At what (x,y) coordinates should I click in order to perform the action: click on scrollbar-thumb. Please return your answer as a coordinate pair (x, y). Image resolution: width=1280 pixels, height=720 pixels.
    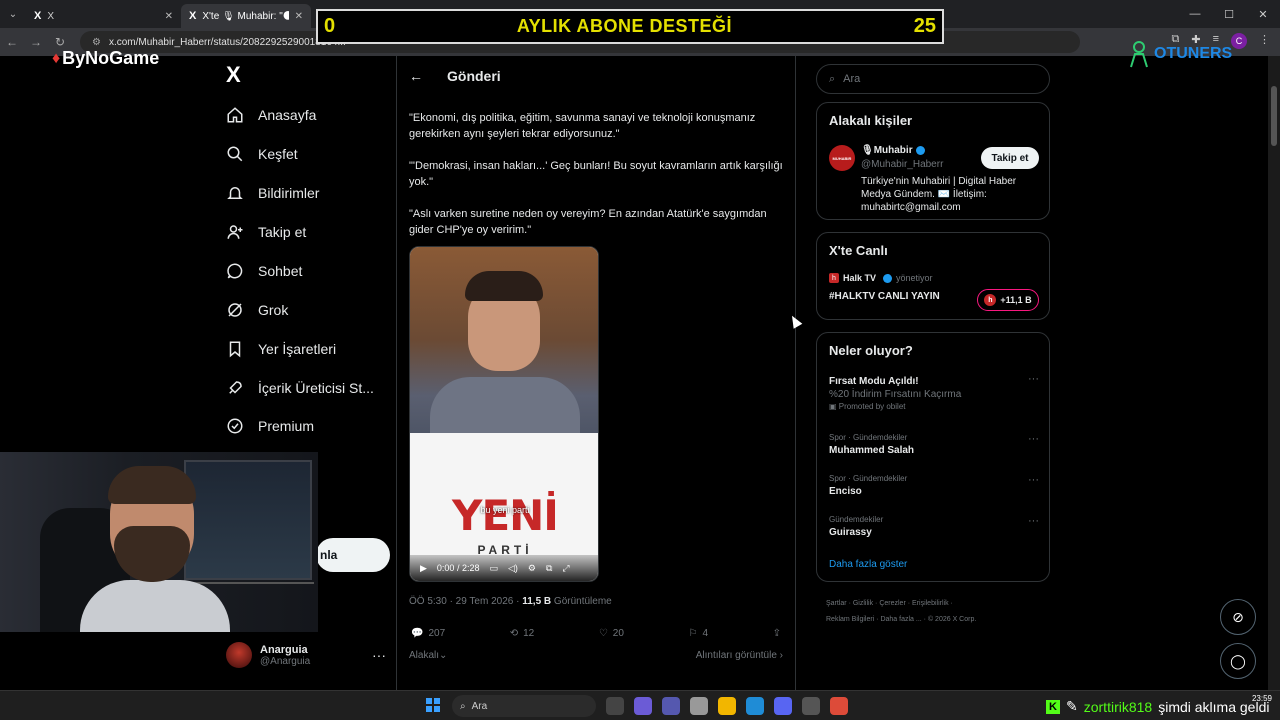
    Looking at the image, I should click on (1274, 116).